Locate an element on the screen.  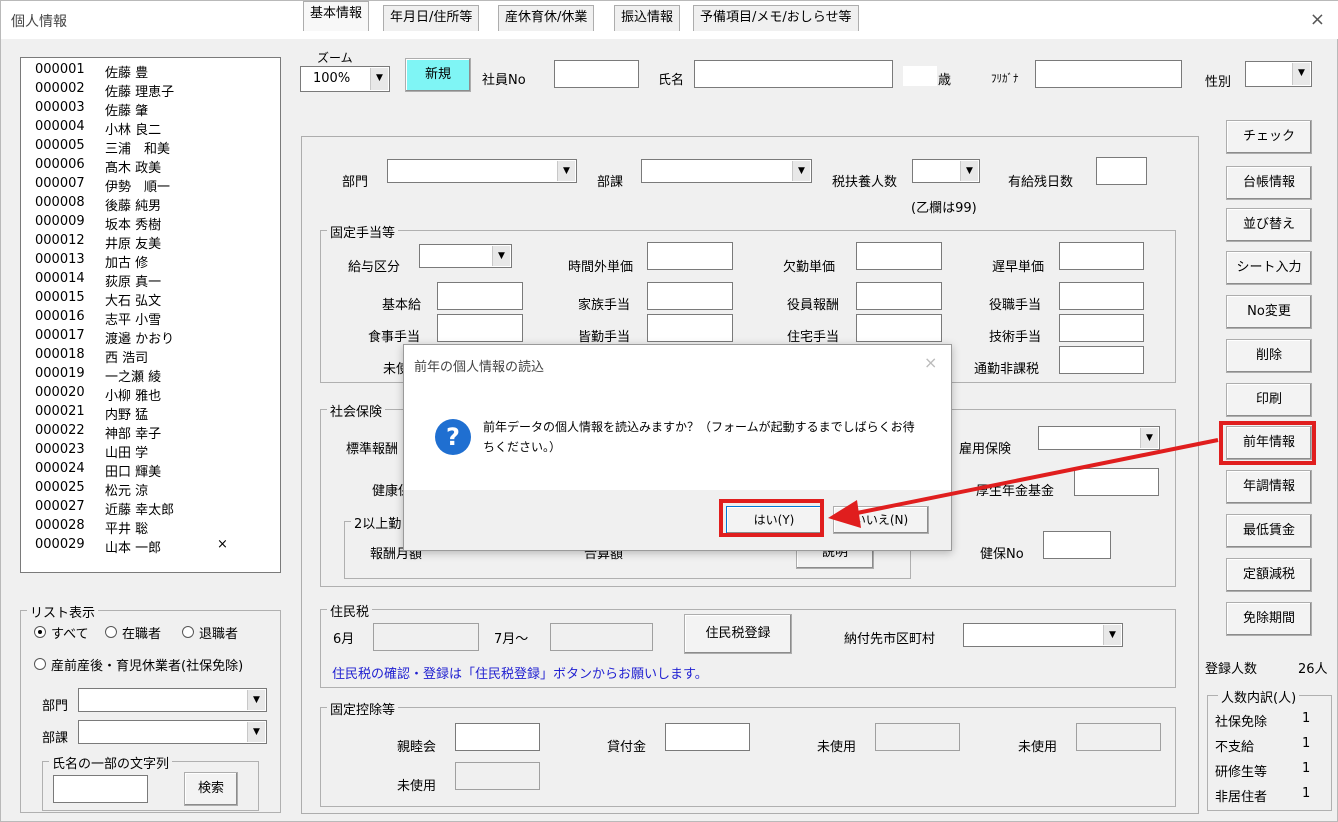
arrow-head is located at coordinates (844, 514).